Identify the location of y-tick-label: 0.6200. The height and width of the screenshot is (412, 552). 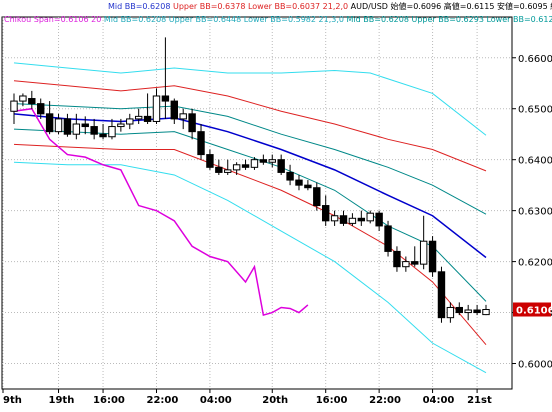
(535, 263).